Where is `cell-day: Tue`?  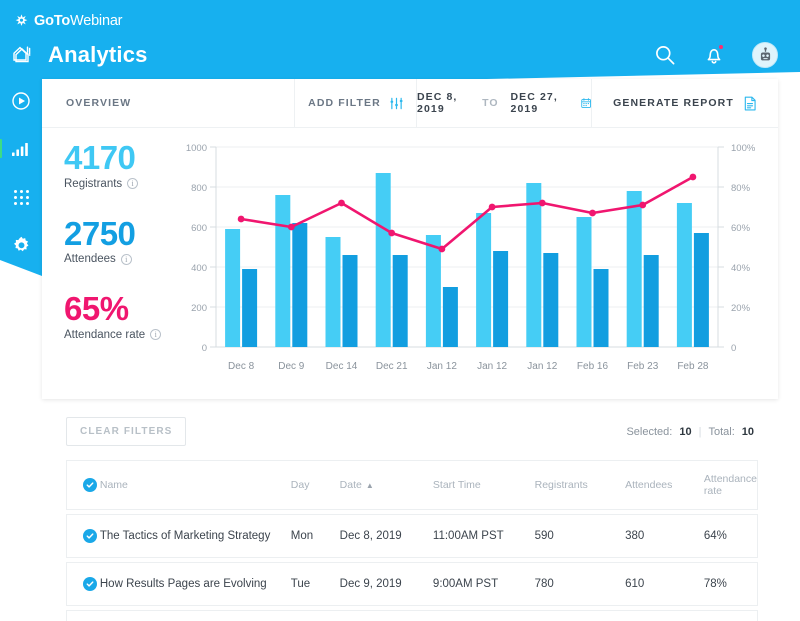
cell-day: Tue is located at coordinates (315, 584).